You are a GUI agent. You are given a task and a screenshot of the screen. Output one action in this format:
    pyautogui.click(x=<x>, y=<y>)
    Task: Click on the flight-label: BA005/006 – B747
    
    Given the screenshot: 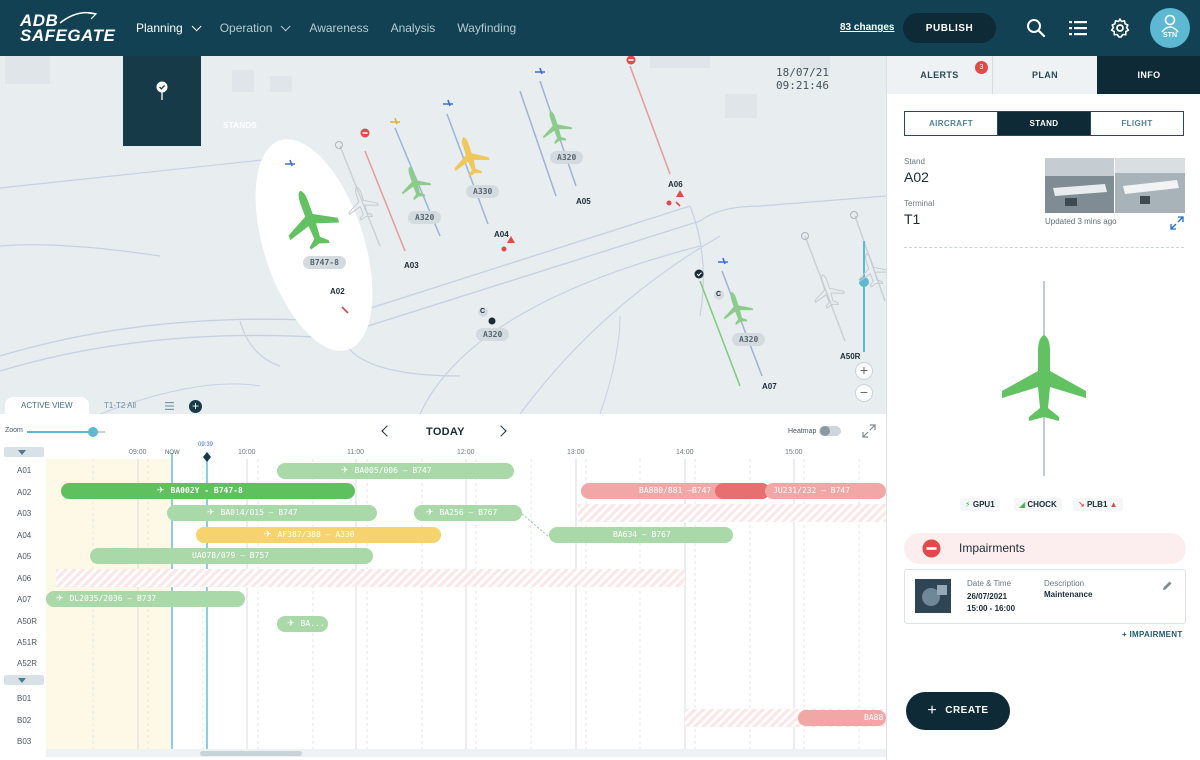 What is the action you would take?
    pyautogui.click(x=393, y=470)
    